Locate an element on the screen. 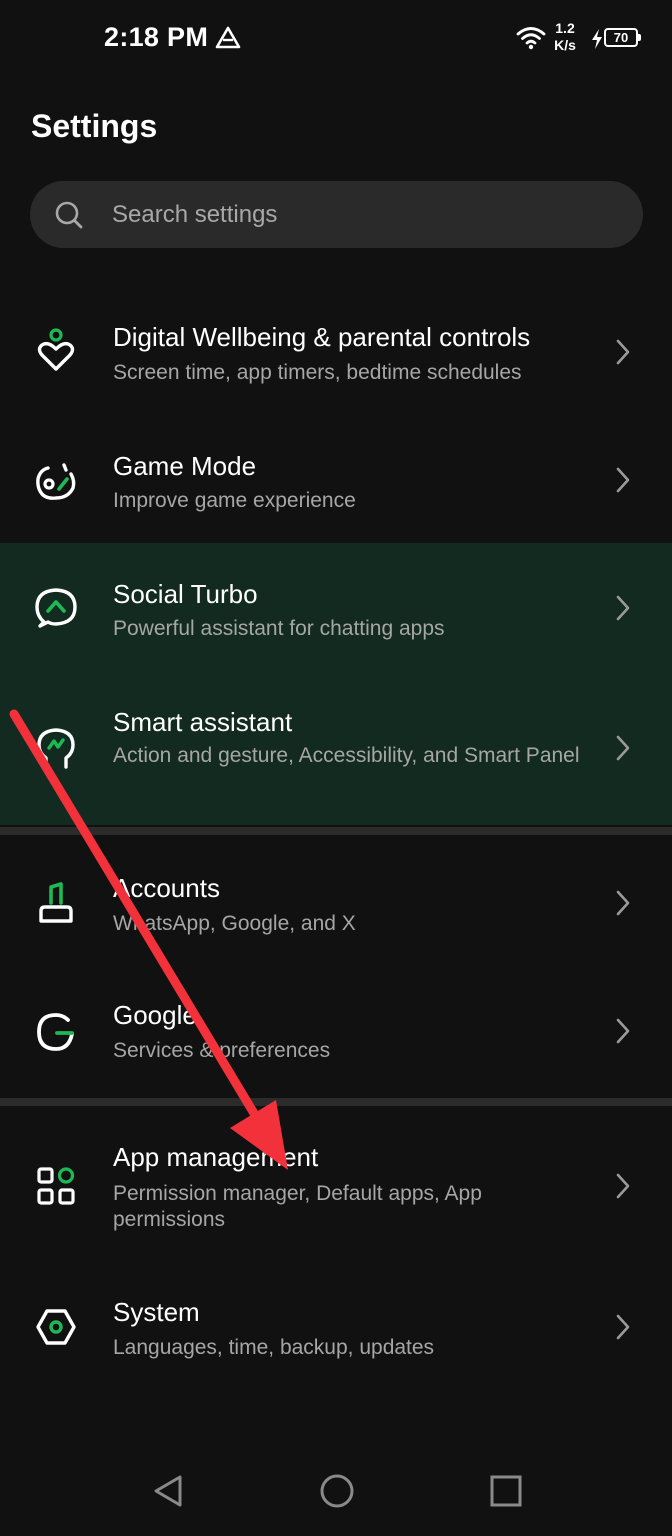  item-title: Social Turbo is located at coordinates (185, 594).